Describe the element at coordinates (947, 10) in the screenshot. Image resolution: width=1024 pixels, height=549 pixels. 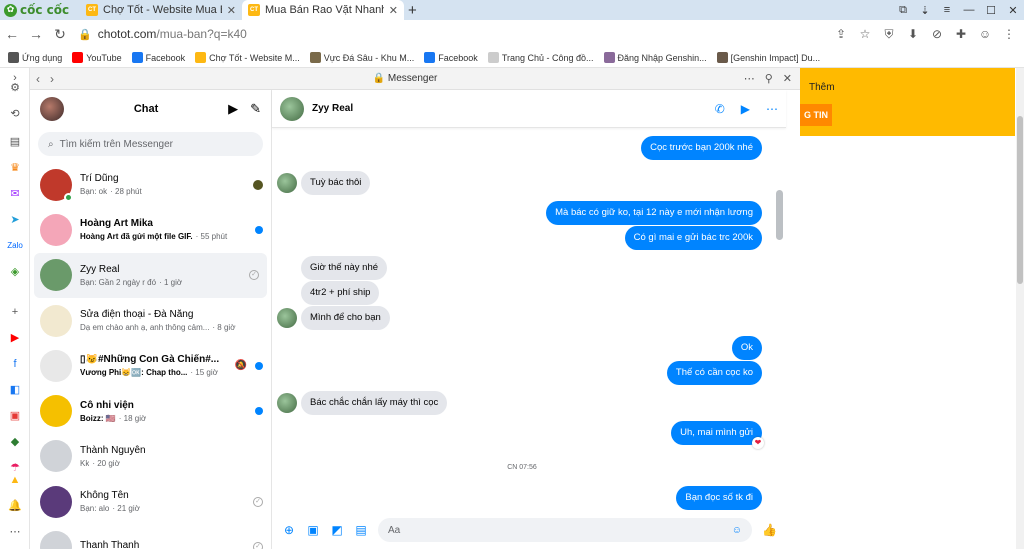
I see `menu-icon: ≡` at that location.